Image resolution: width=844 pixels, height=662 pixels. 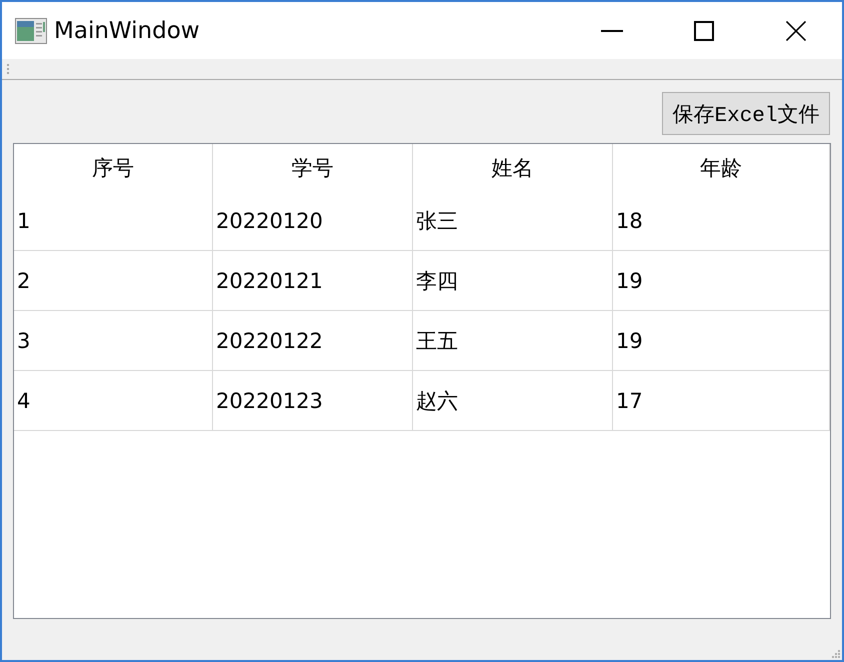 I want to click on table-cell: 1, so click(x=113, y=221).